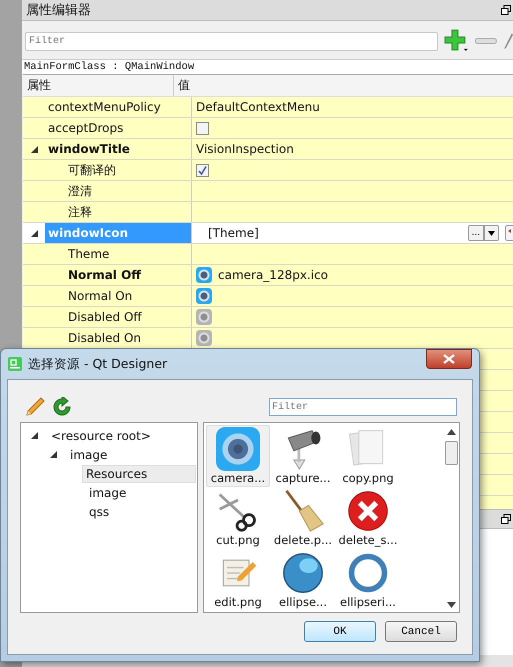 This screenshot has height=667, width=513. Describe the element at coordinates (368, 456) in the screenshot. I see `file-item: copy.png` at that location.